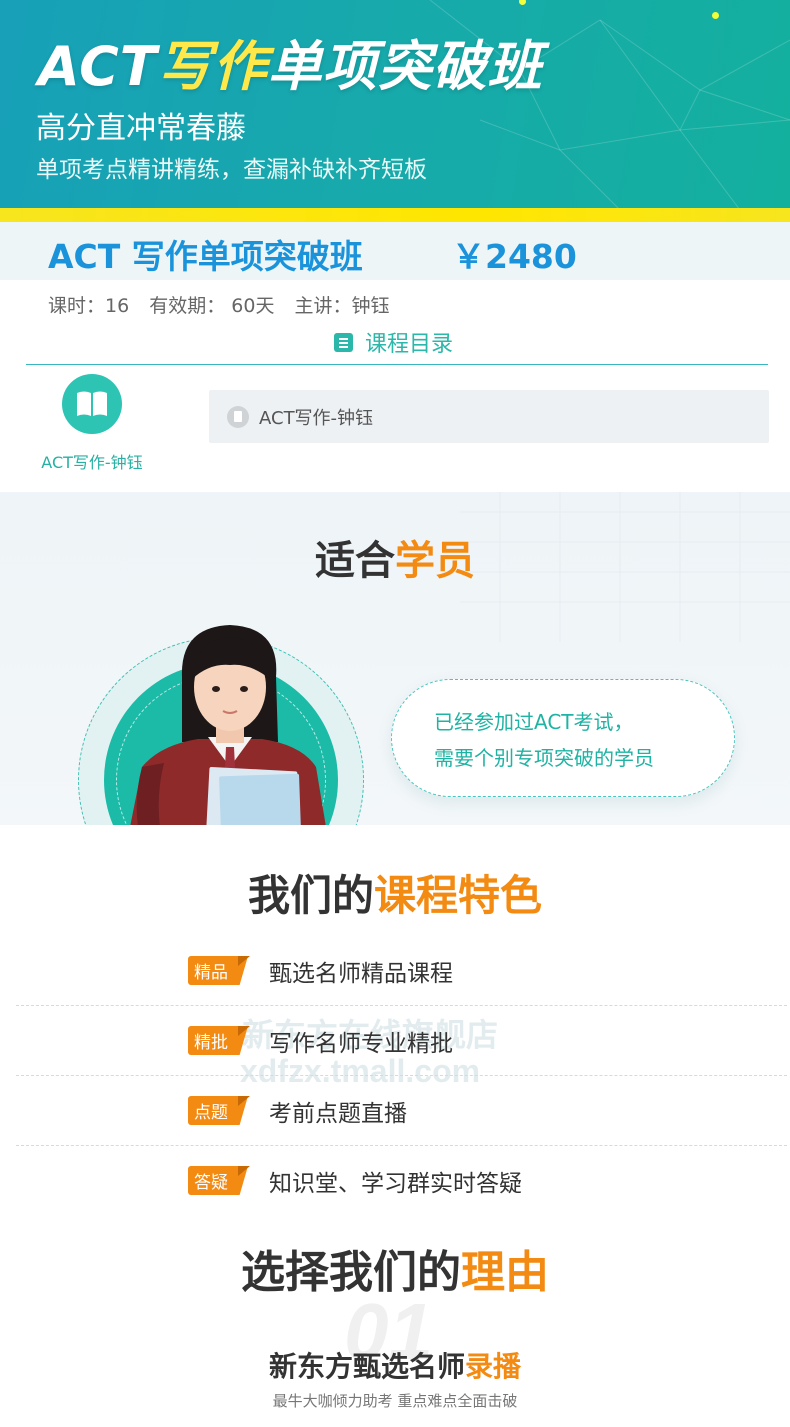 This screenshot has width=790, height=1427. Describe the element at coordinates (715, 15) in the screenshot. I see `banner-dot` at that location.